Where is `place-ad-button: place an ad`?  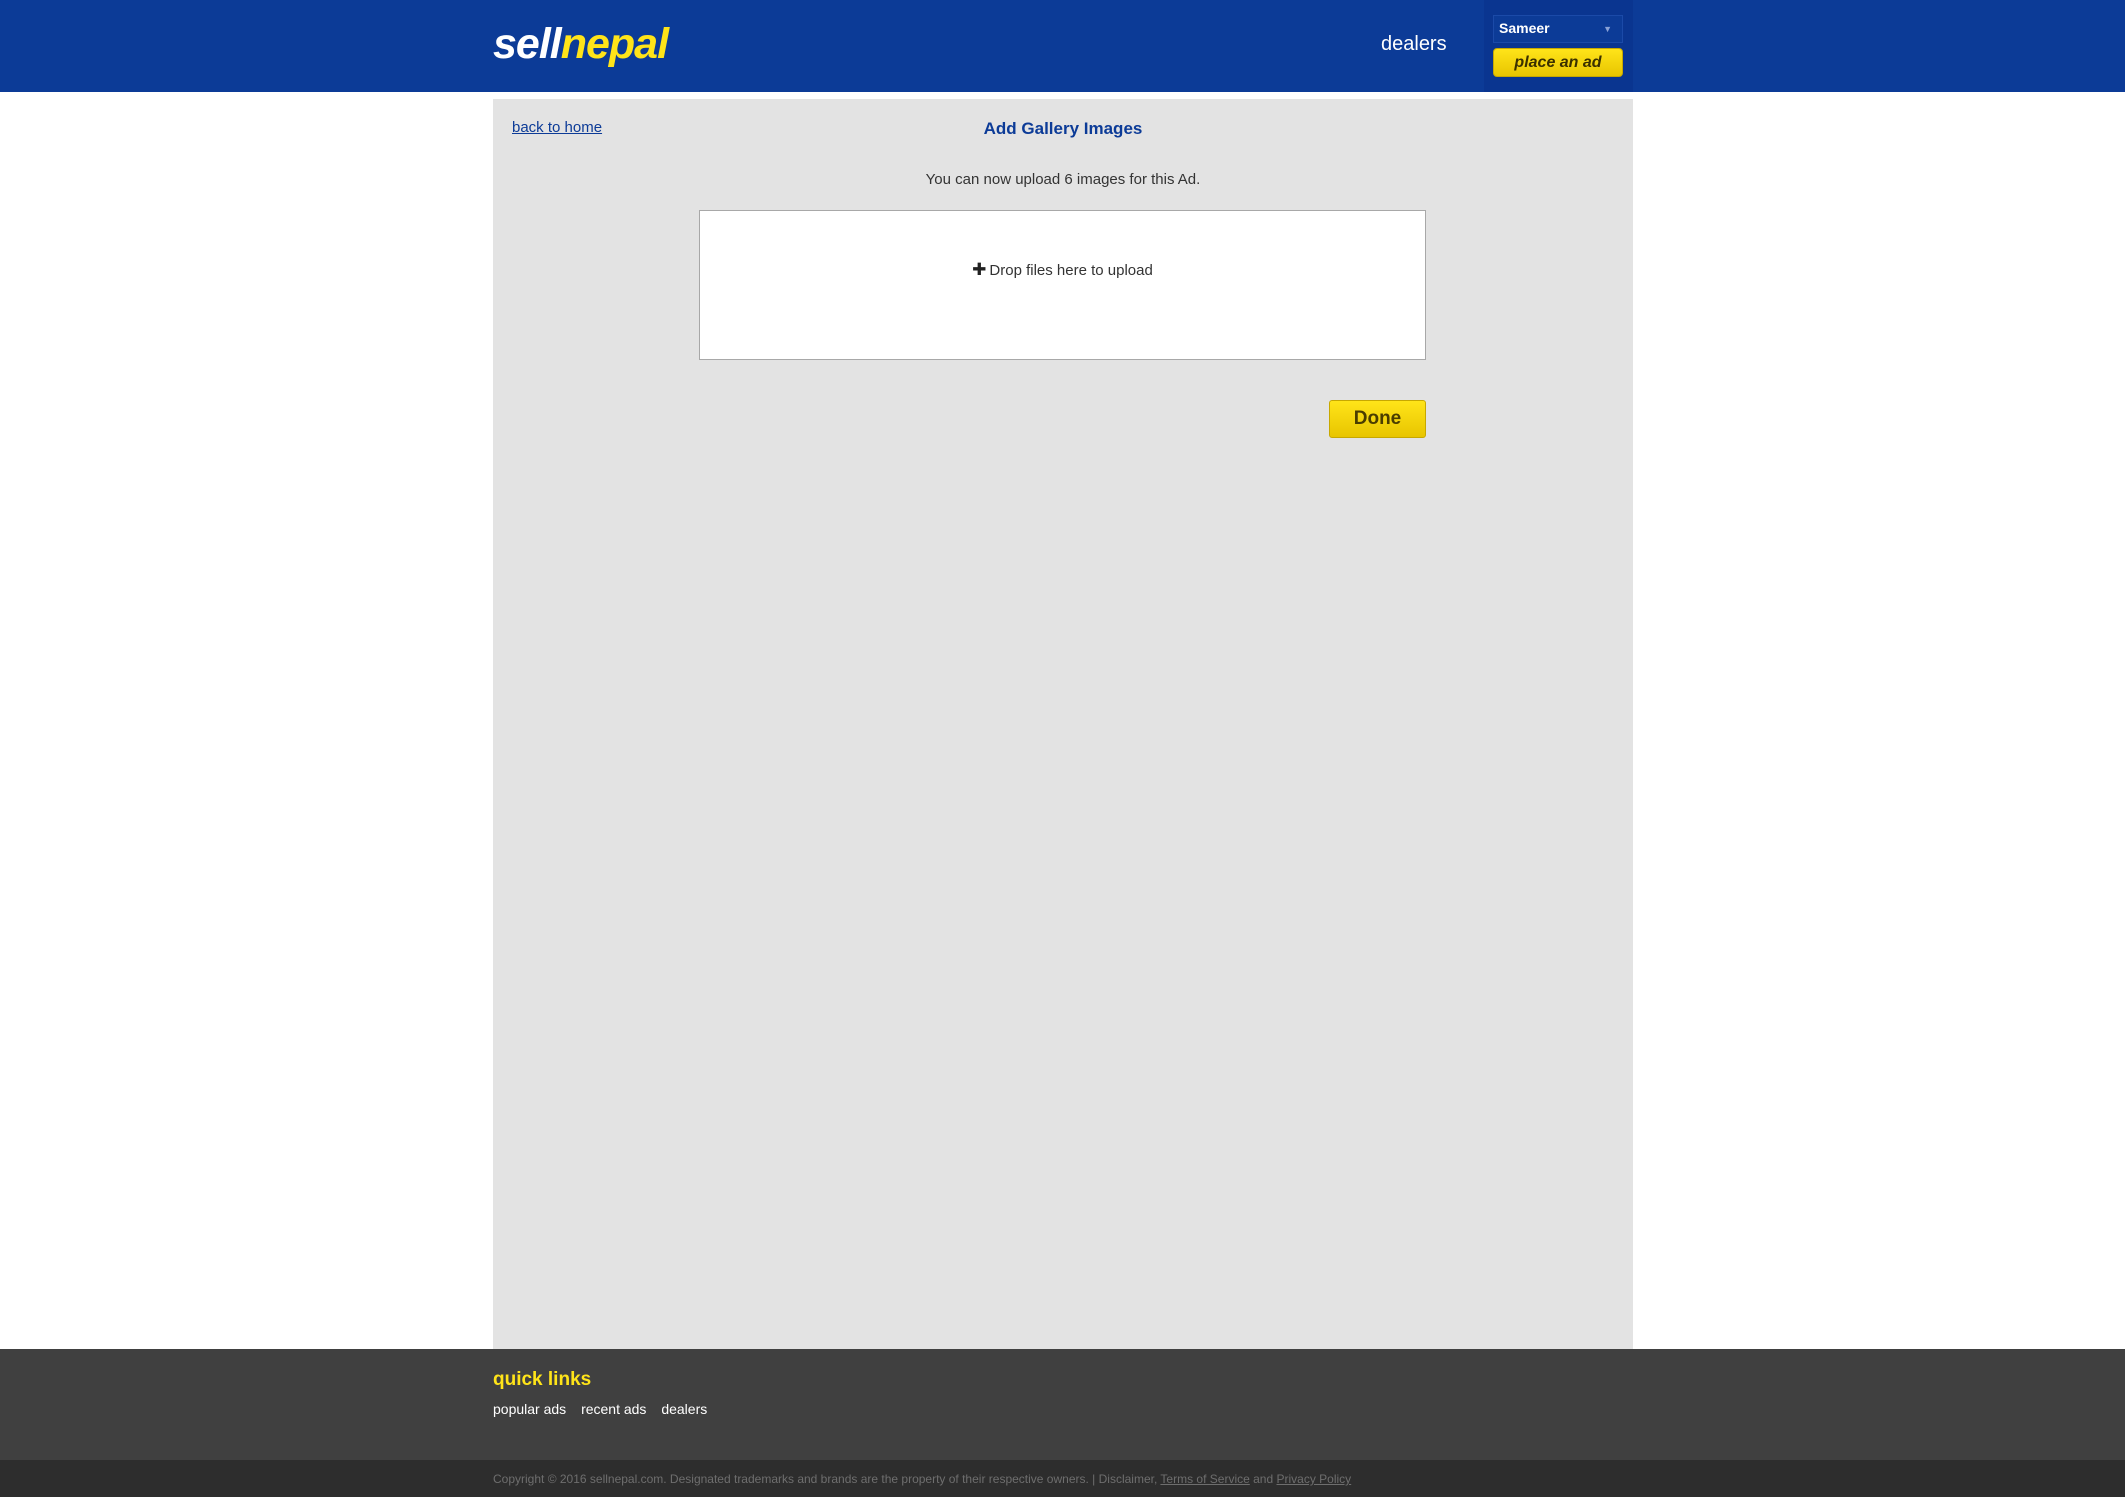
place-ad-button: place an ad is located at coordinates (1558, 62).